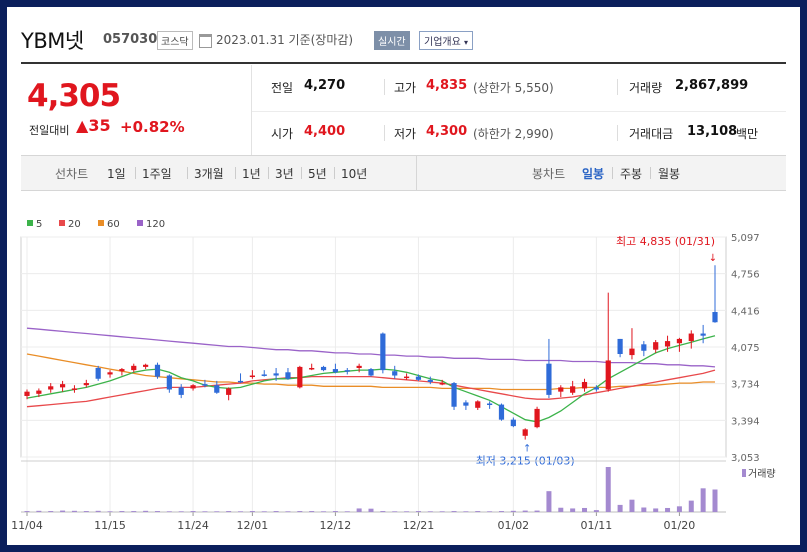 This screenshot has width=807, height=552. Describe the element at coordinates (157, 173) in the screenshot. I see `tab-1w: 1주일` at that location.